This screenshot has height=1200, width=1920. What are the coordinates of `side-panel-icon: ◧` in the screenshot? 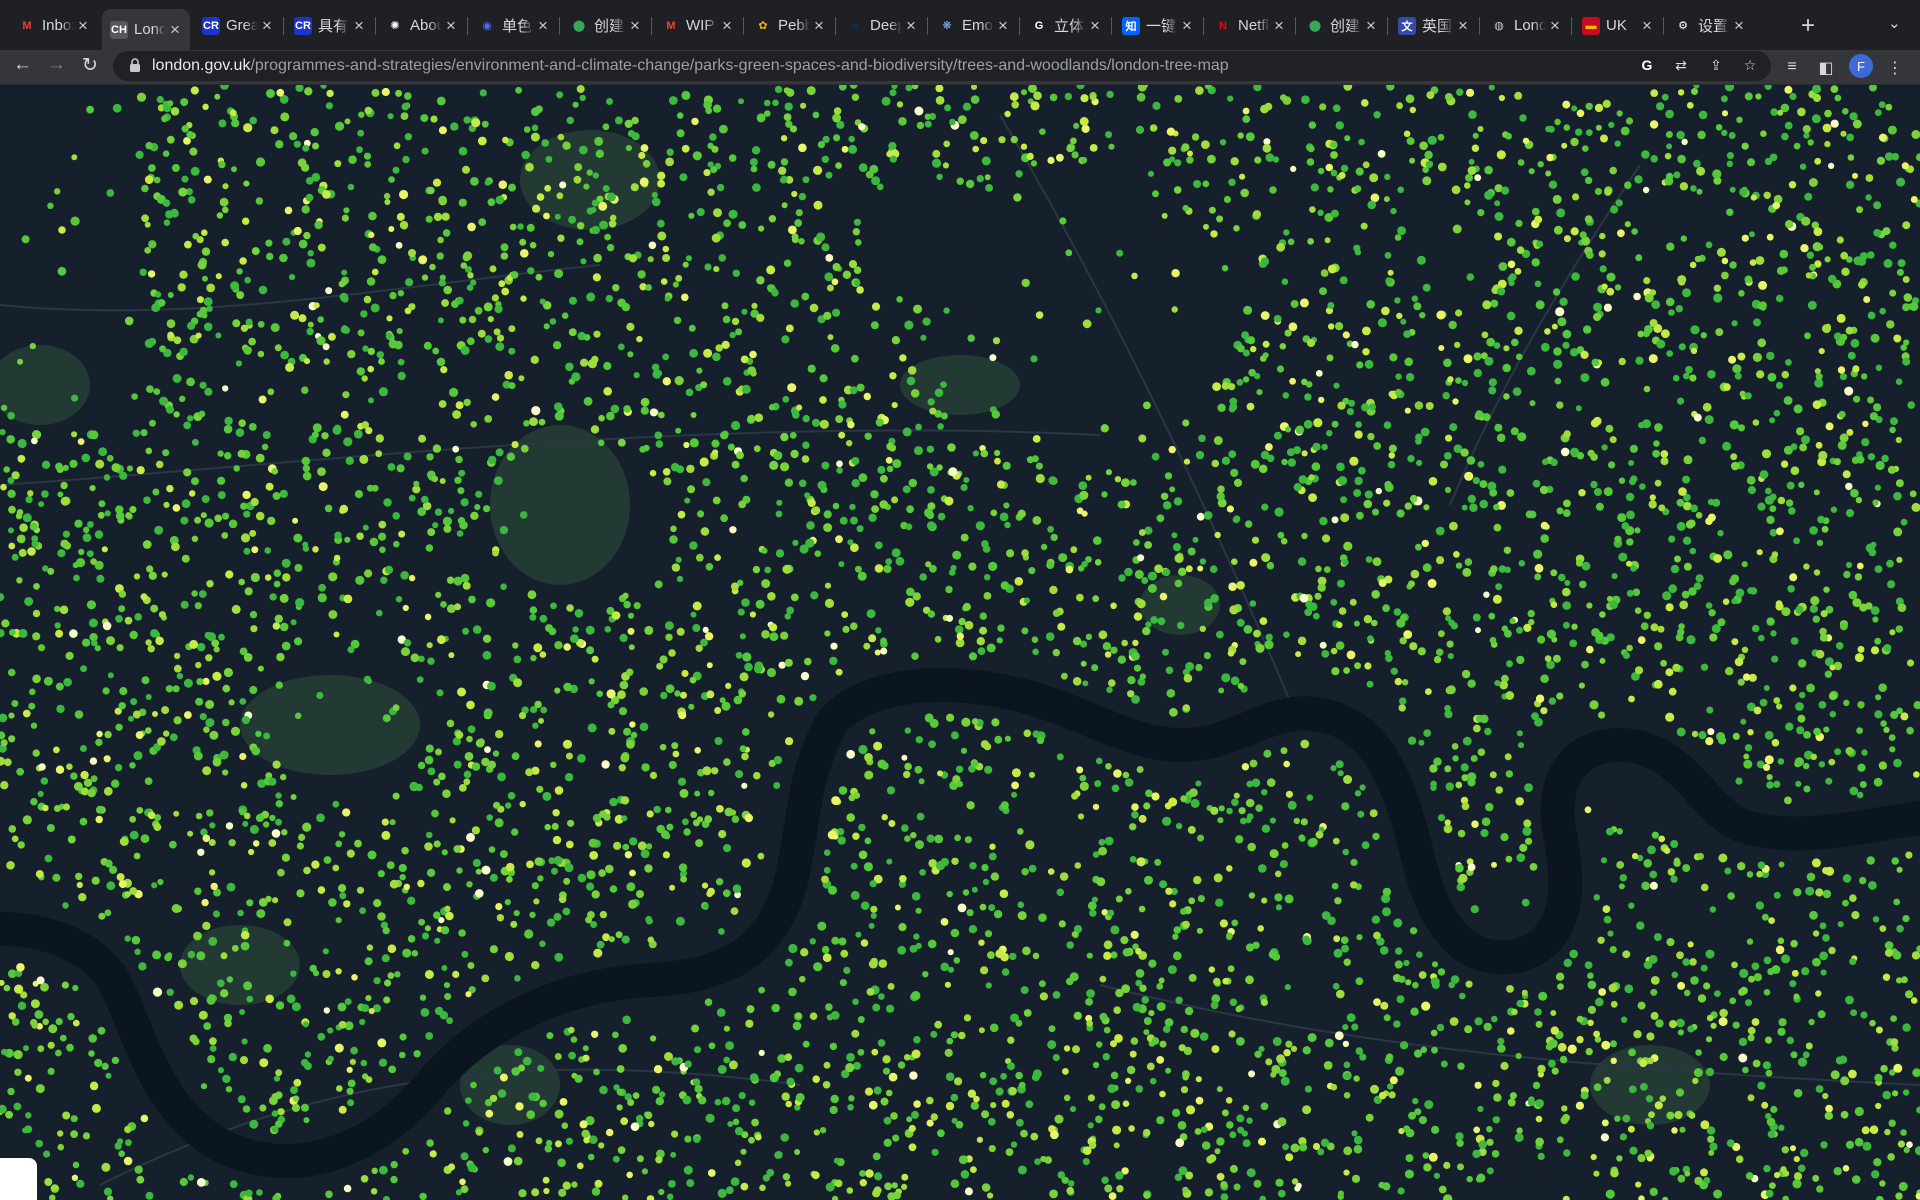 It's located at (1826, 68).